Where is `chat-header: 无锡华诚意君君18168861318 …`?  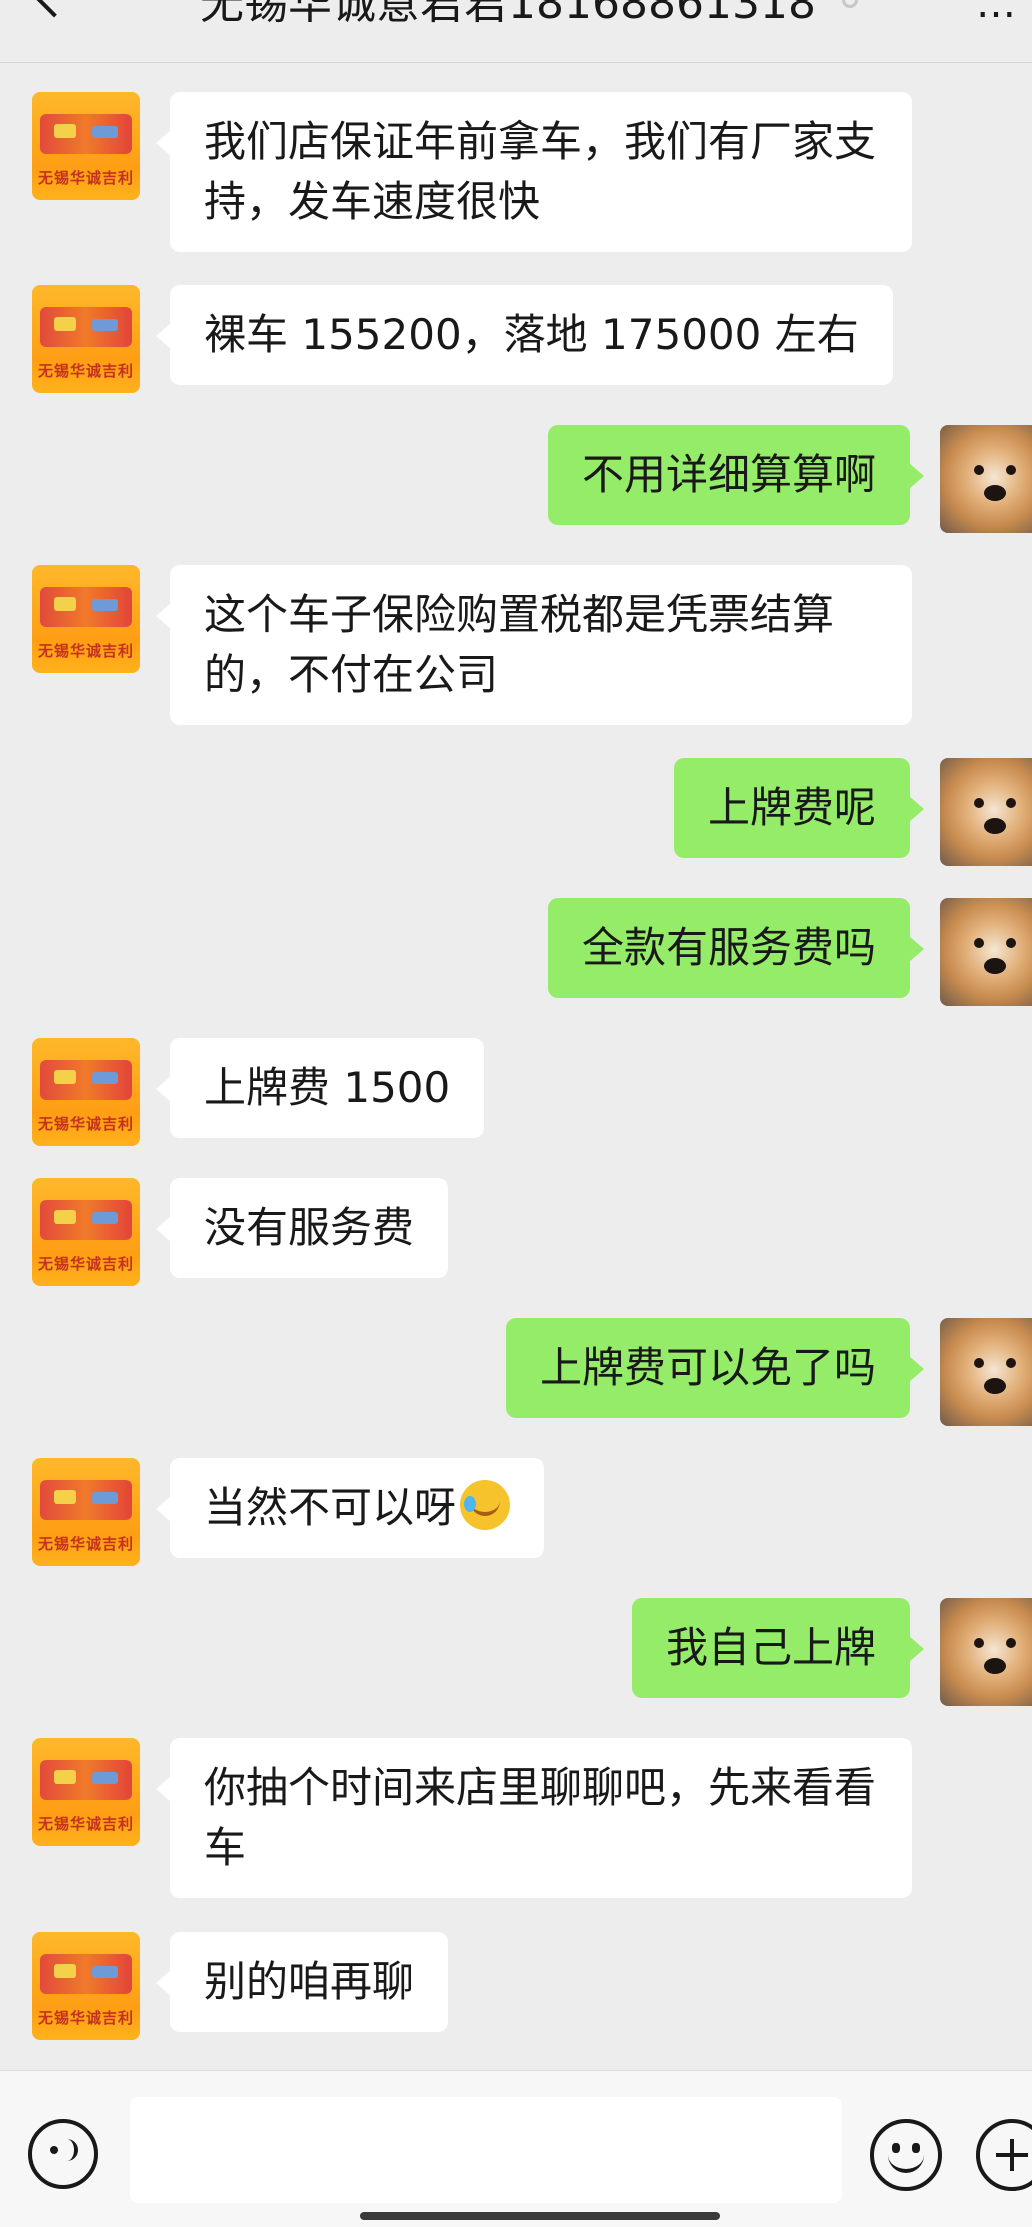 chat-header: 无锡华诚意君君18168861318 … is located at coordinates (516, 31).